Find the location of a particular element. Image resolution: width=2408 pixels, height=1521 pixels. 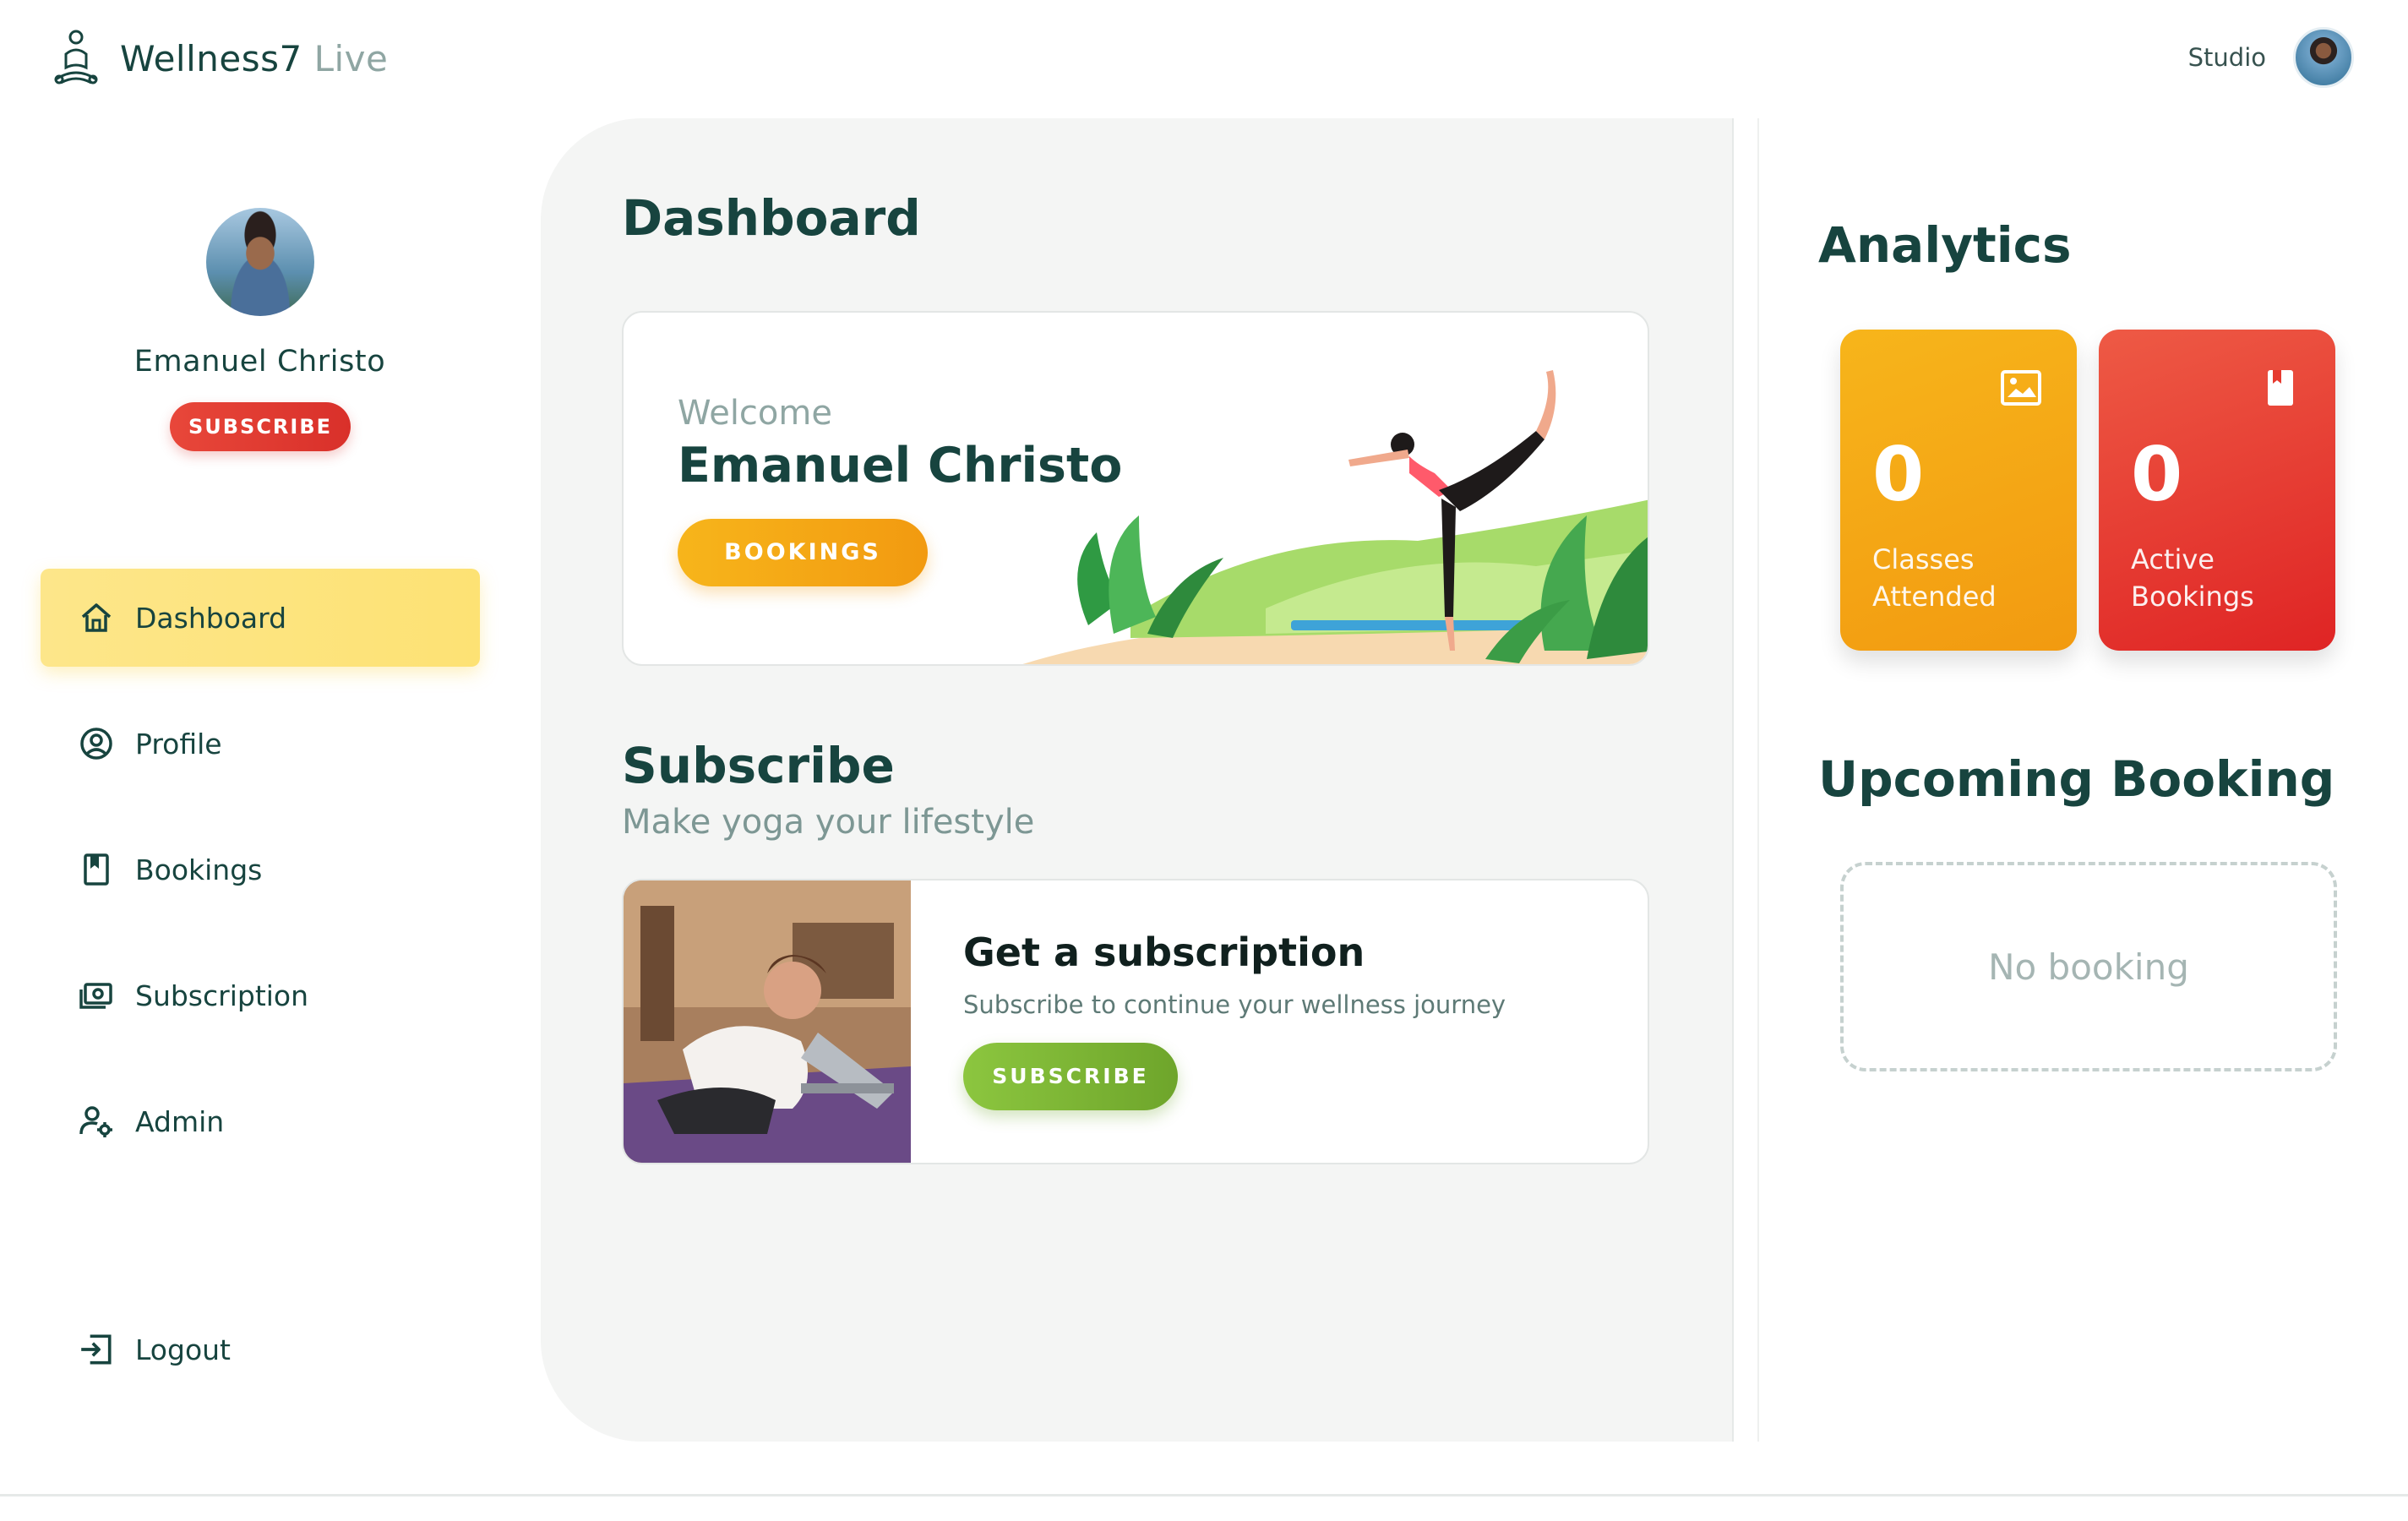

admin-gear-icon is located at coordinates (96, 1121).